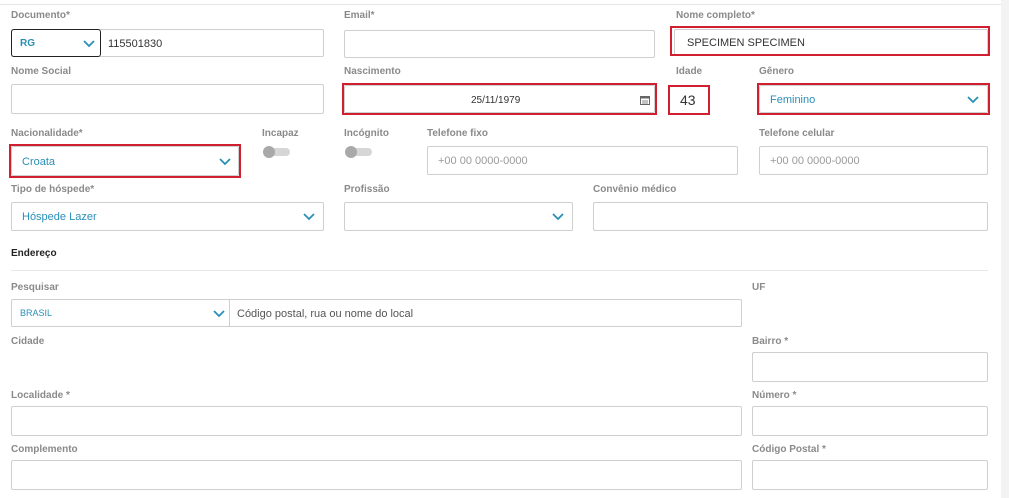 The width and height of the screenshot is (1009, 498). I want to click on convenio-label: Convênio médico, so click(635, 189).